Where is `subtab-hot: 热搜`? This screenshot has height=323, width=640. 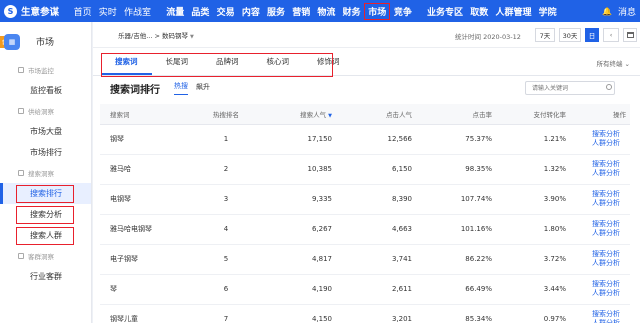
subtab-hot: 热搜 is located at coordinates (181, 88).